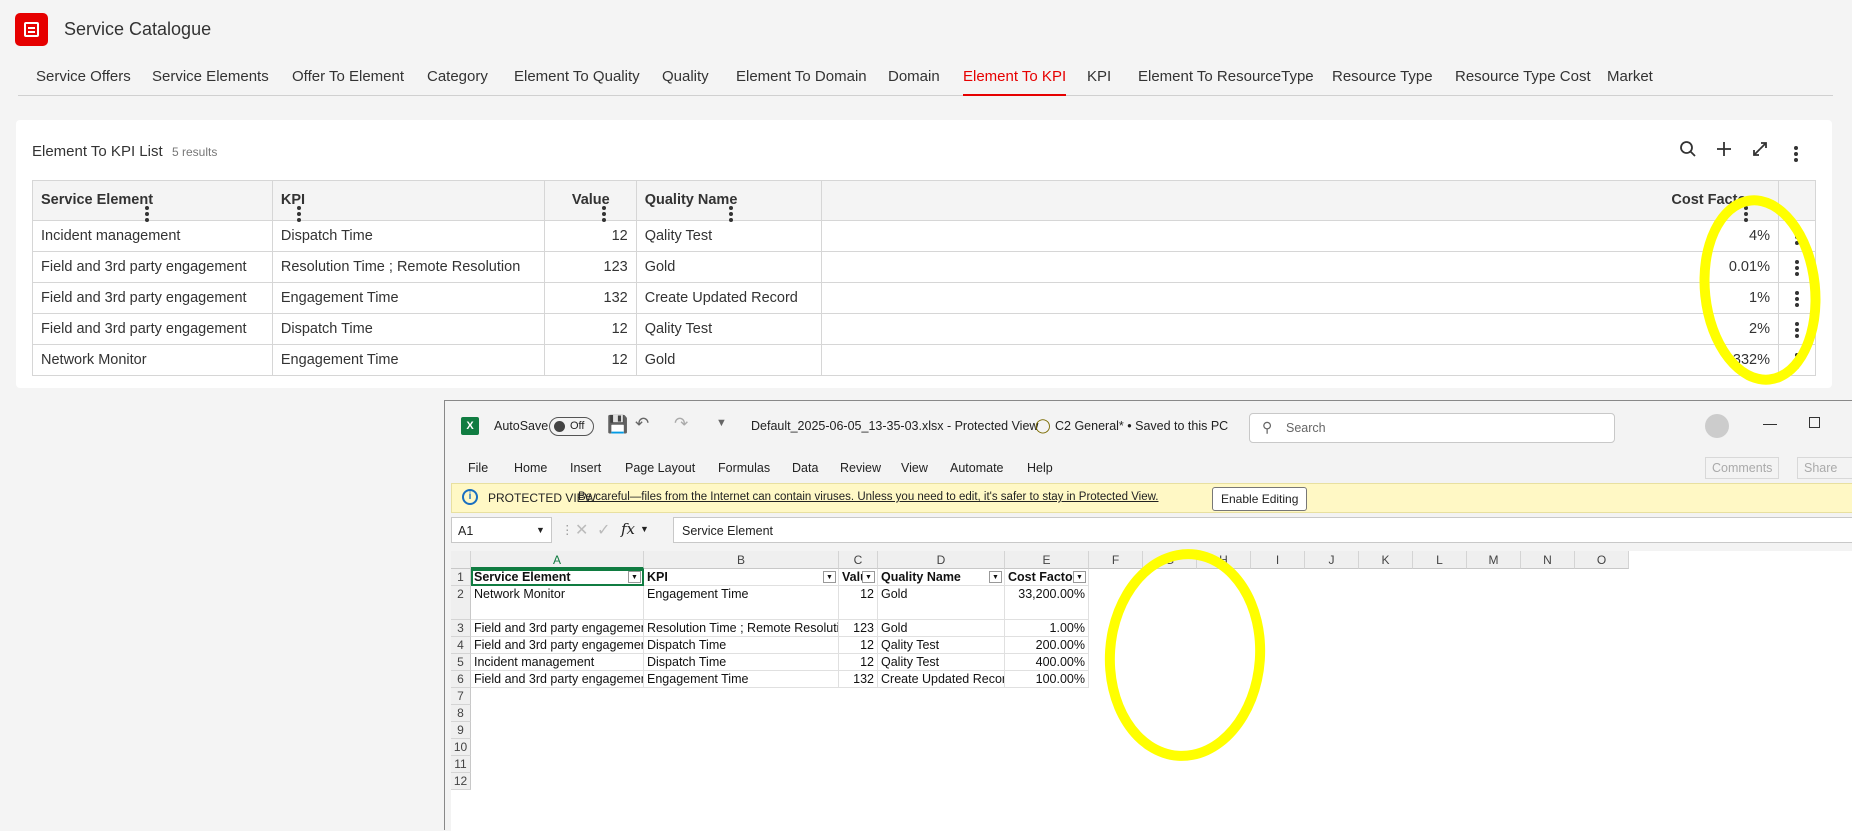 This screenshot has height=831, width=1852. I want to click on column-header: L, so click(1440, 560).